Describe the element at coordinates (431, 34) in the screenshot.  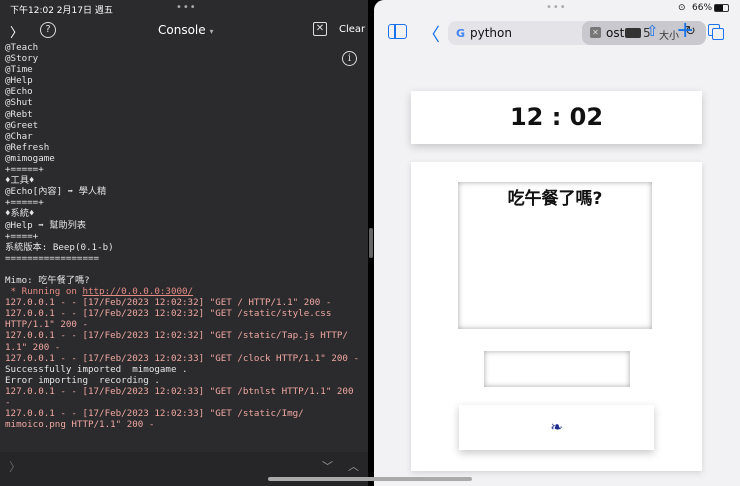
I see `back-icon: 〈` at that location.